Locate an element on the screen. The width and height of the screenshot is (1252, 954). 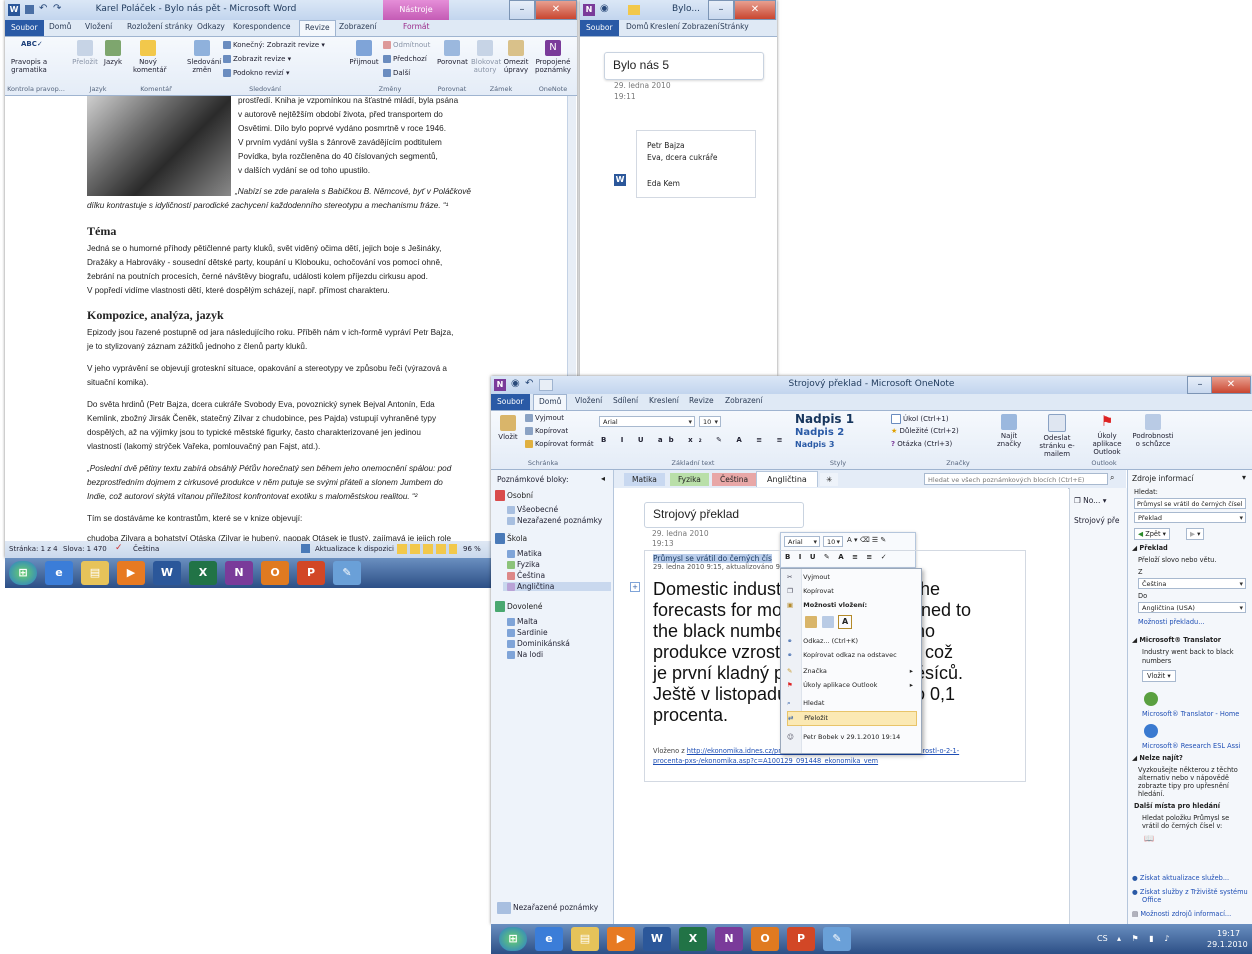
menu-outlook-tasks: ⚑ Úkoly aplikace Outlook ▸ is located at coordinates (852, 685).